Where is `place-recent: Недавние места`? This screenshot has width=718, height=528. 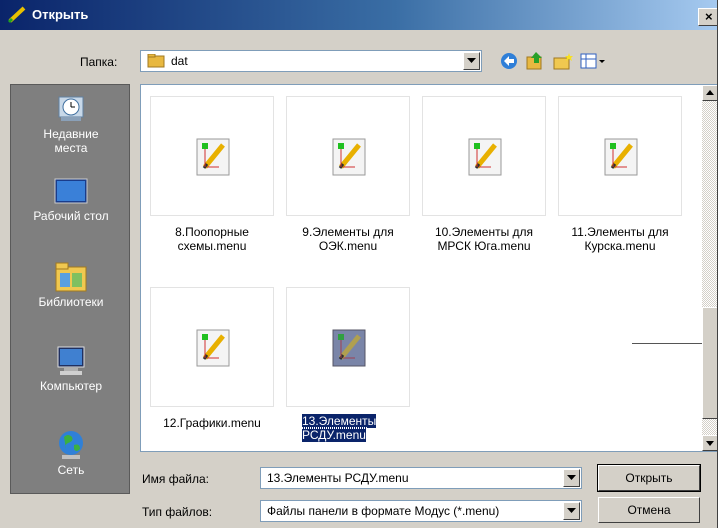
place-recent: Недавние места is located at coordinates (71, 124).